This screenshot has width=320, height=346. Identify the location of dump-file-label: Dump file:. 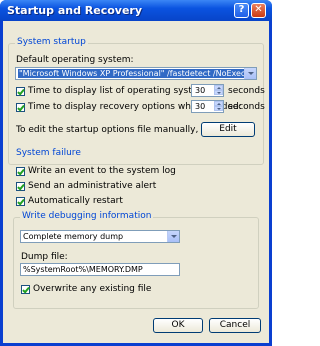
(44, 257).